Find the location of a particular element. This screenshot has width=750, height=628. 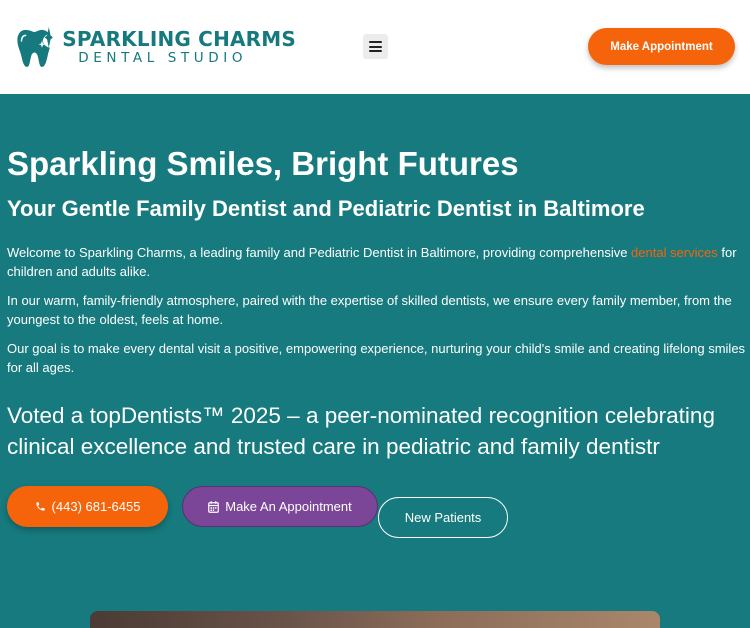

make-appointment-header-button: Make Appointment is located at coordinates (661, 46).